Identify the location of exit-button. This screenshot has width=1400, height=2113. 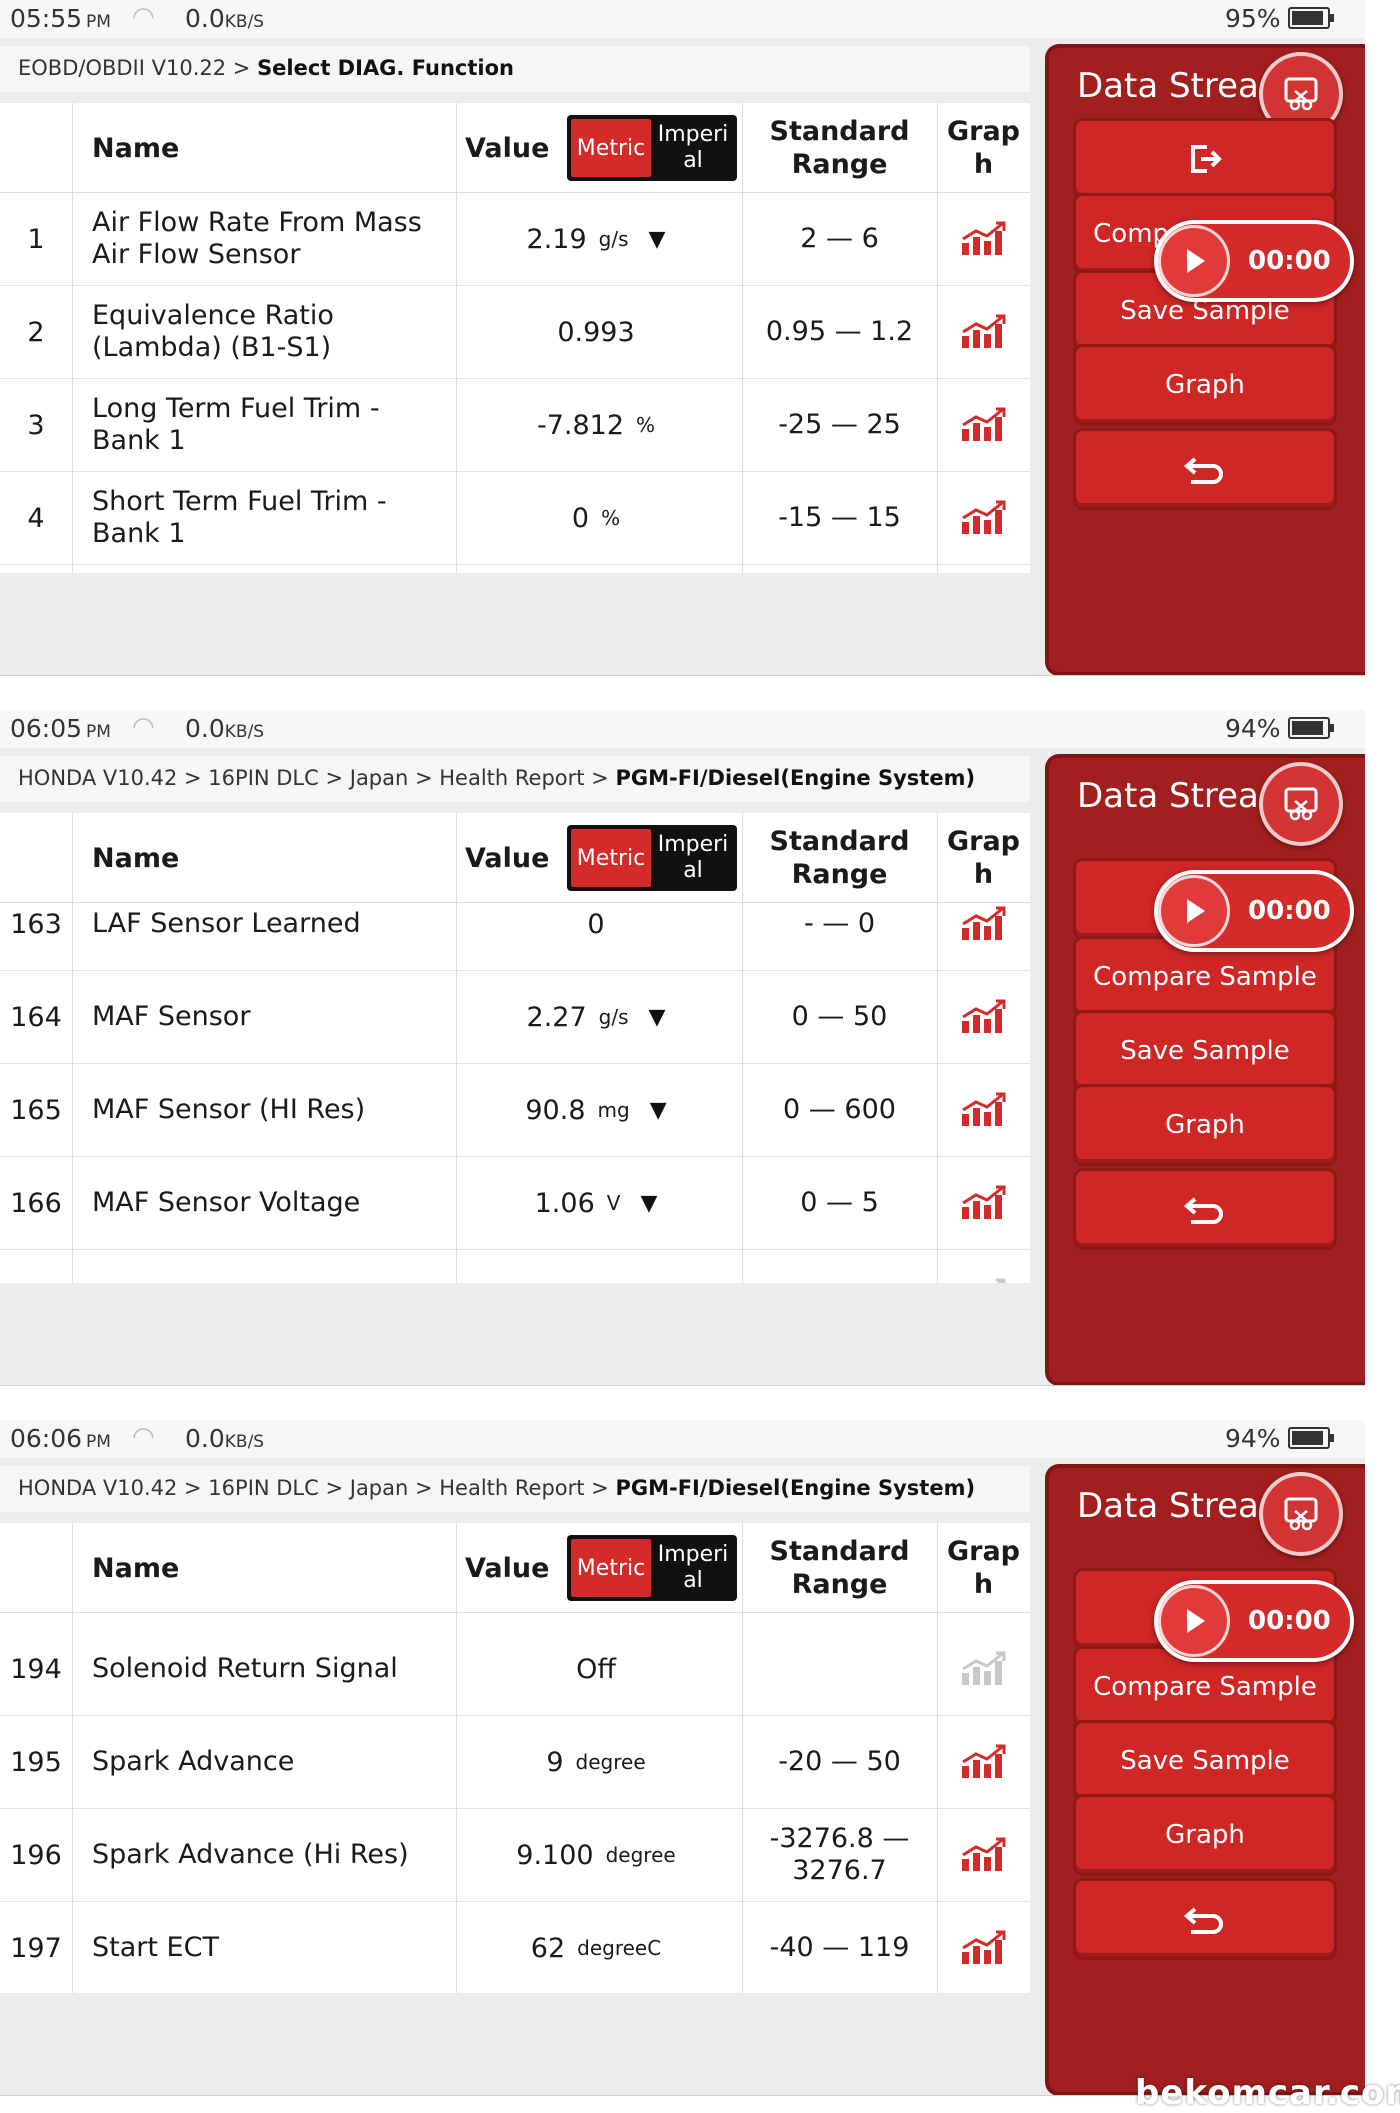
(1205, 159).